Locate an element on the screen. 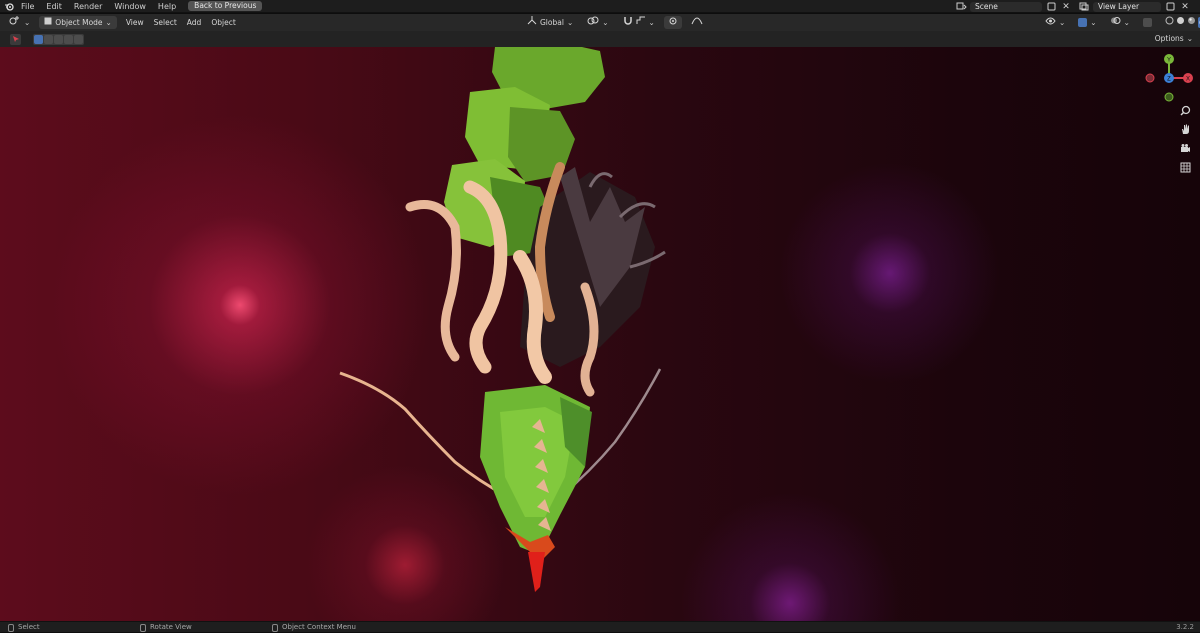 Image resolution: width=1200 pixels, height=633 pixels. active-tool-icon is located at coordinates (15, 39).